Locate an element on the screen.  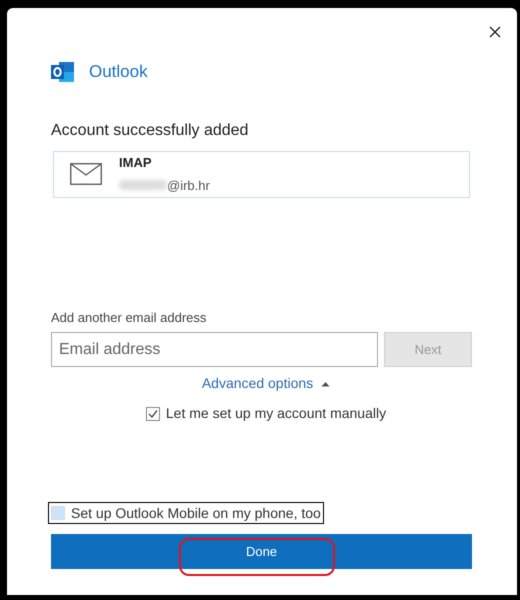
checkmark-icon is located at coordinates (153, 413).